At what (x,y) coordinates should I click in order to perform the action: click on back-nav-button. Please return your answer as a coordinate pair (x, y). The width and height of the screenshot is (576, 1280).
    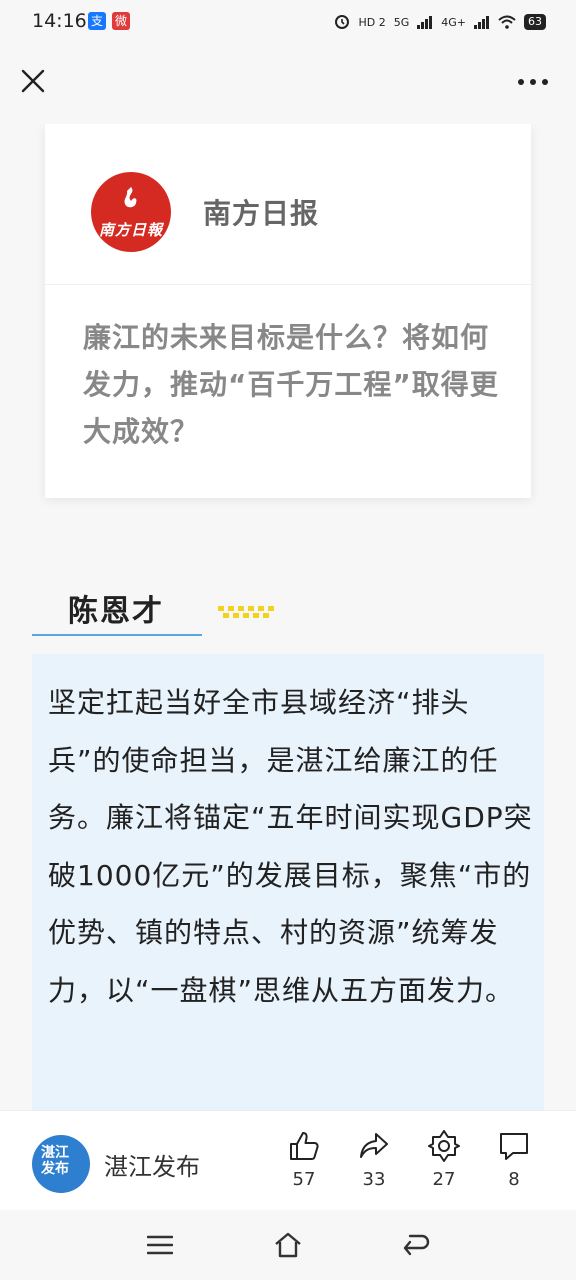
    Looking at the image, I should click on (416, 1245).